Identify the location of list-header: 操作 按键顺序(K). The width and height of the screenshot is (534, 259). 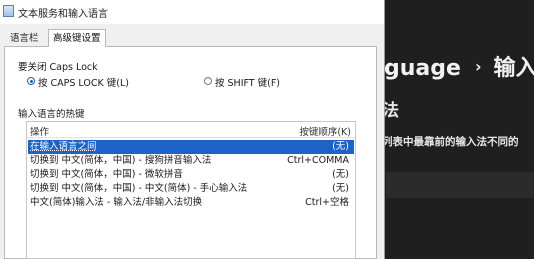
(191, 130).